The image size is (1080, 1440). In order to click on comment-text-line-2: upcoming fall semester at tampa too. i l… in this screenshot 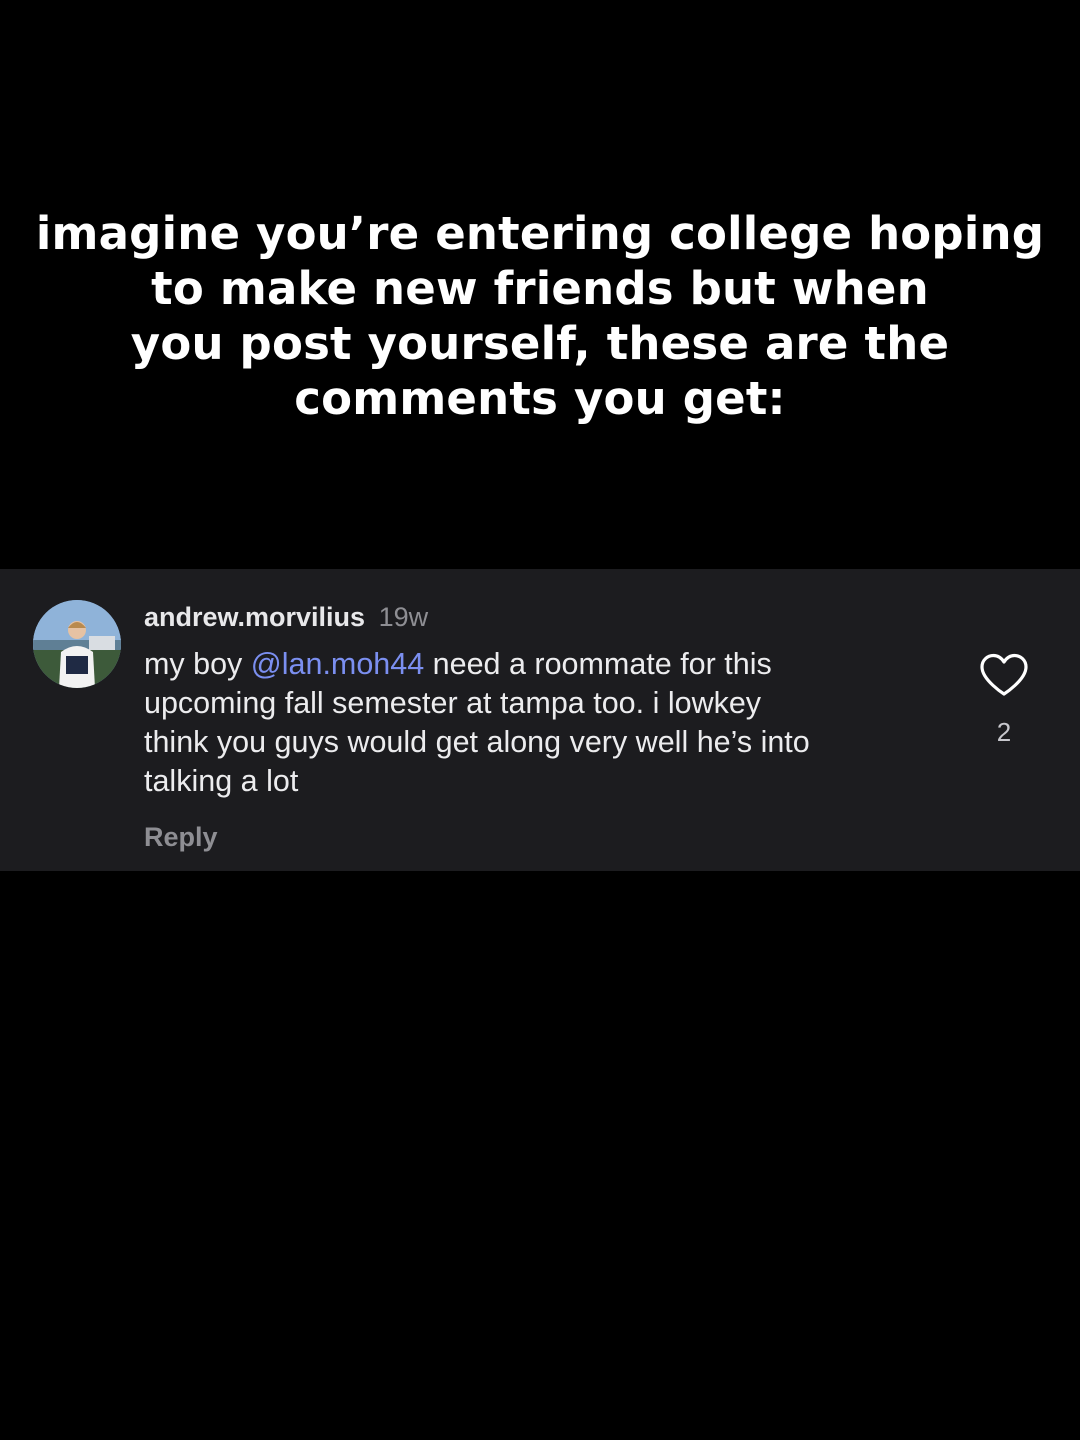, I will do `click(453, 703)`.